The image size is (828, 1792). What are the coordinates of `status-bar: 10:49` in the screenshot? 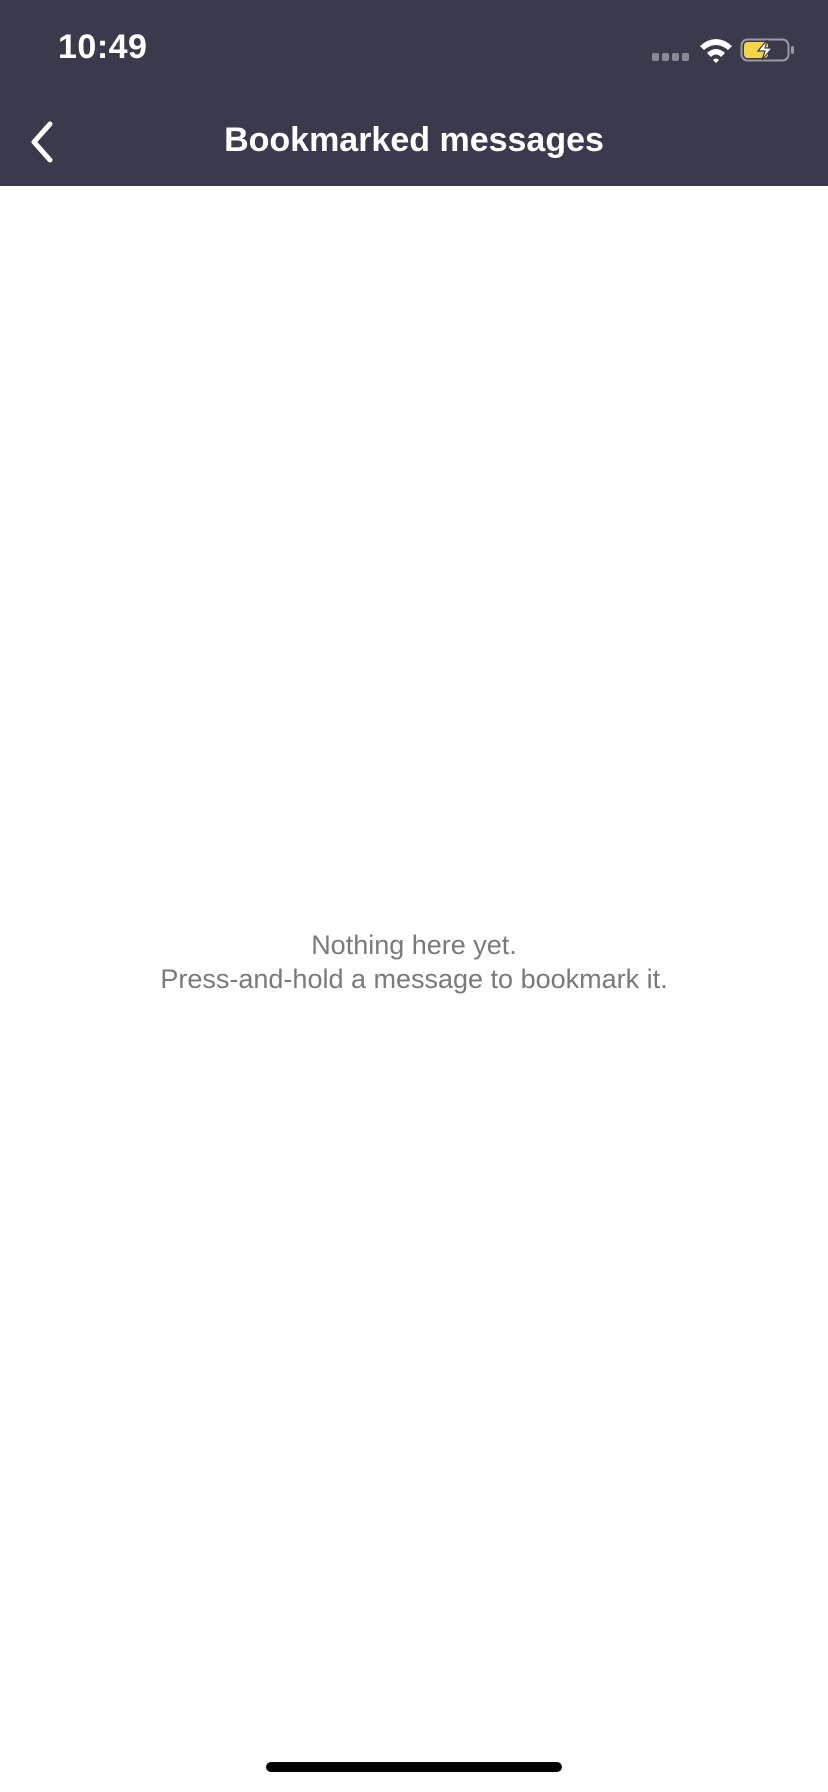 It's located at (414, 50).